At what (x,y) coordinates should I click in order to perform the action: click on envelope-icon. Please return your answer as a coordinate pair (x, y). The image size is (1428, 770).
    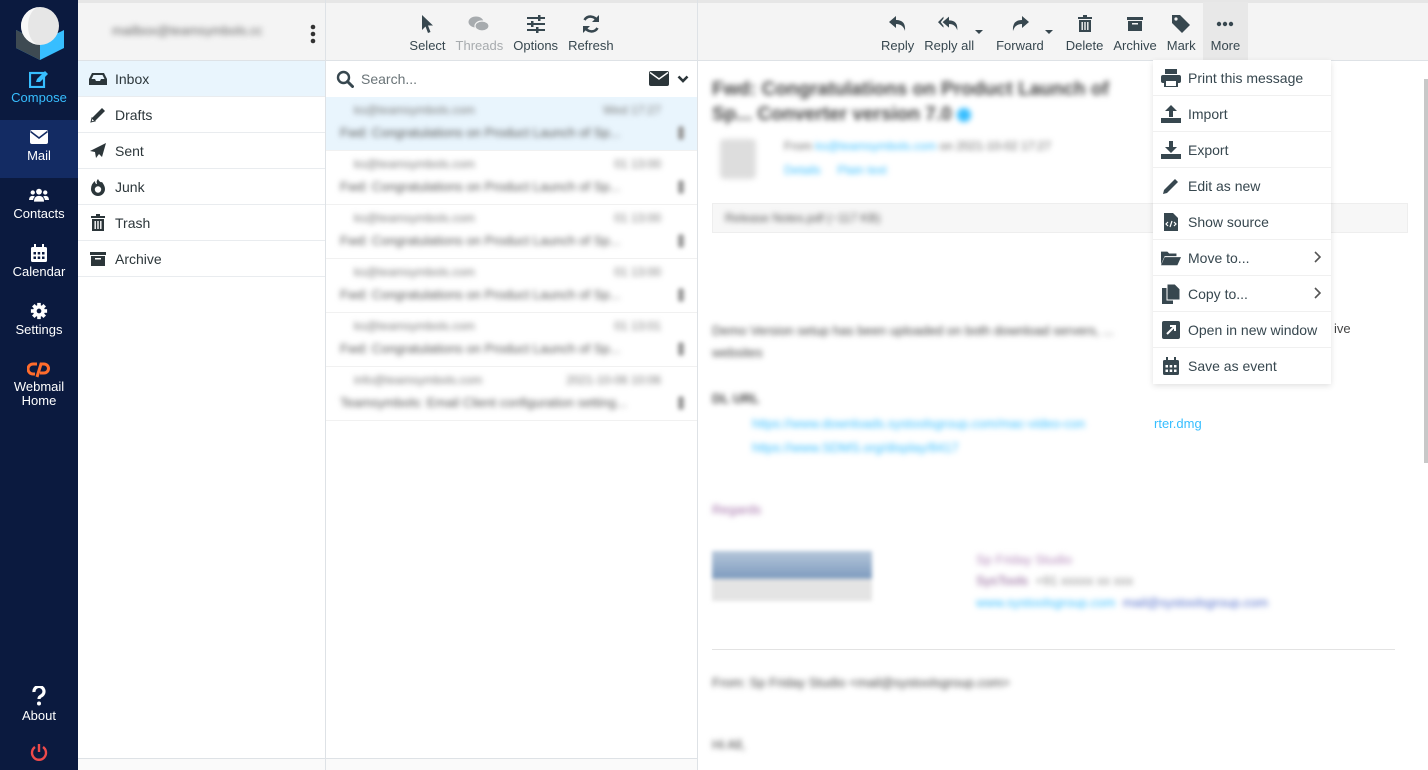
    Looking at the image, I should click on (39, 137).